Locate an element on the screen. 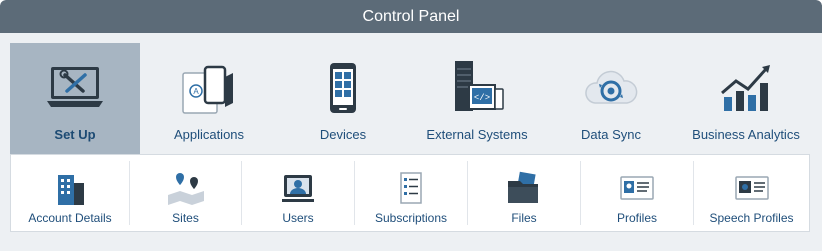  category-label: External Systems is located at coordinates (477, 134).